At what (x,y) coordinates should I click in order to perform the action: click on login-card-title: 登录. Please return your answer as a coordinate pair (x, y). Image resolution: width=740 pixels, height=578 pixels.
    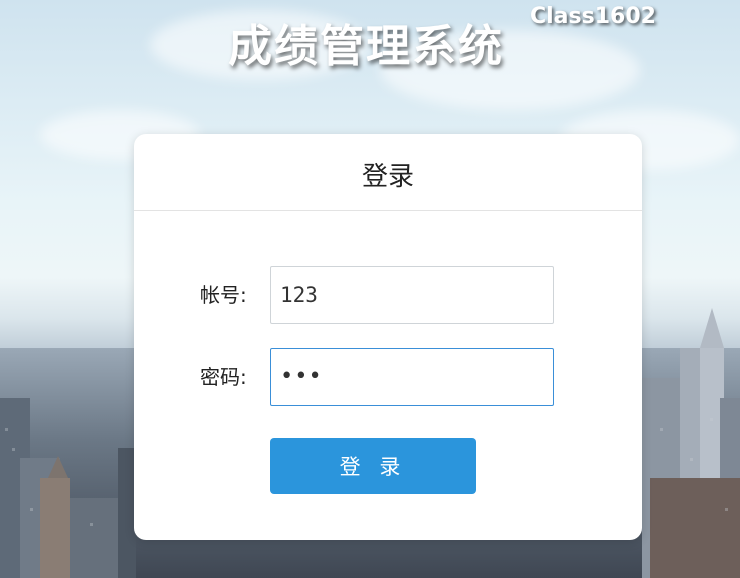
    Looking at the image, I should click on (387, 176).